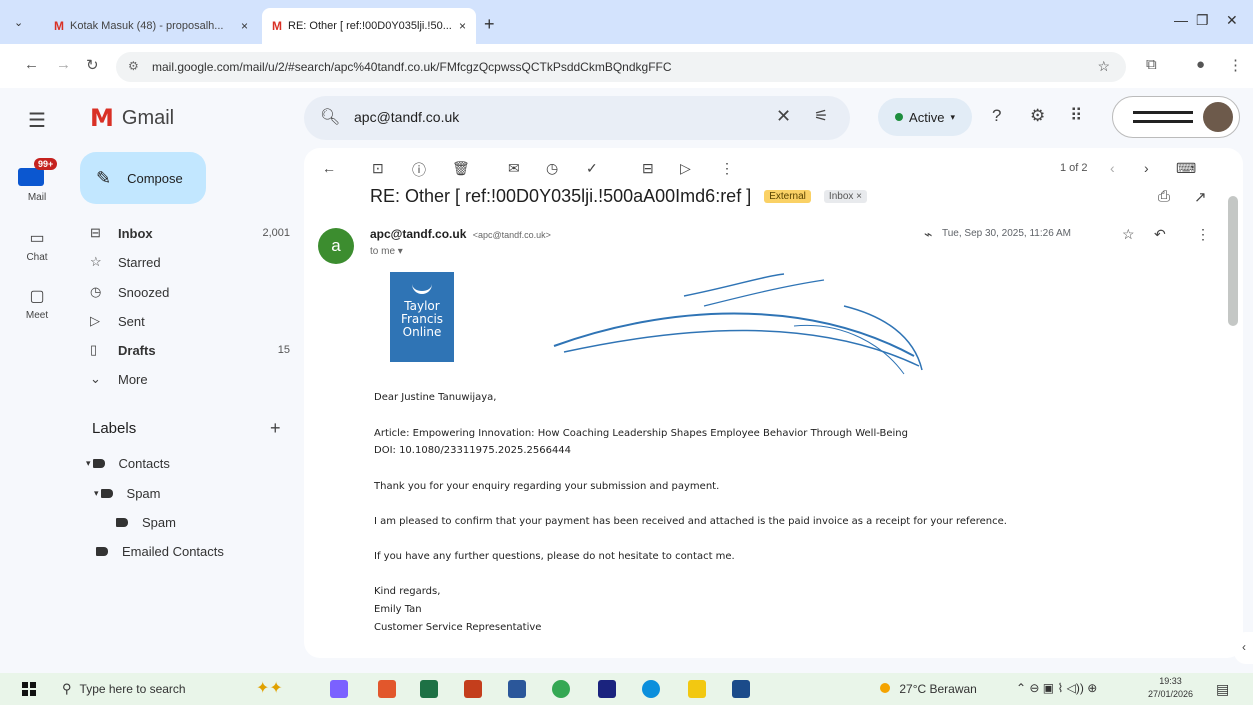 This screenshot has height=705, width=1253. Describe the element at coordinates (517, 689) in the screenshot. I see `app-icon-word` at that location.